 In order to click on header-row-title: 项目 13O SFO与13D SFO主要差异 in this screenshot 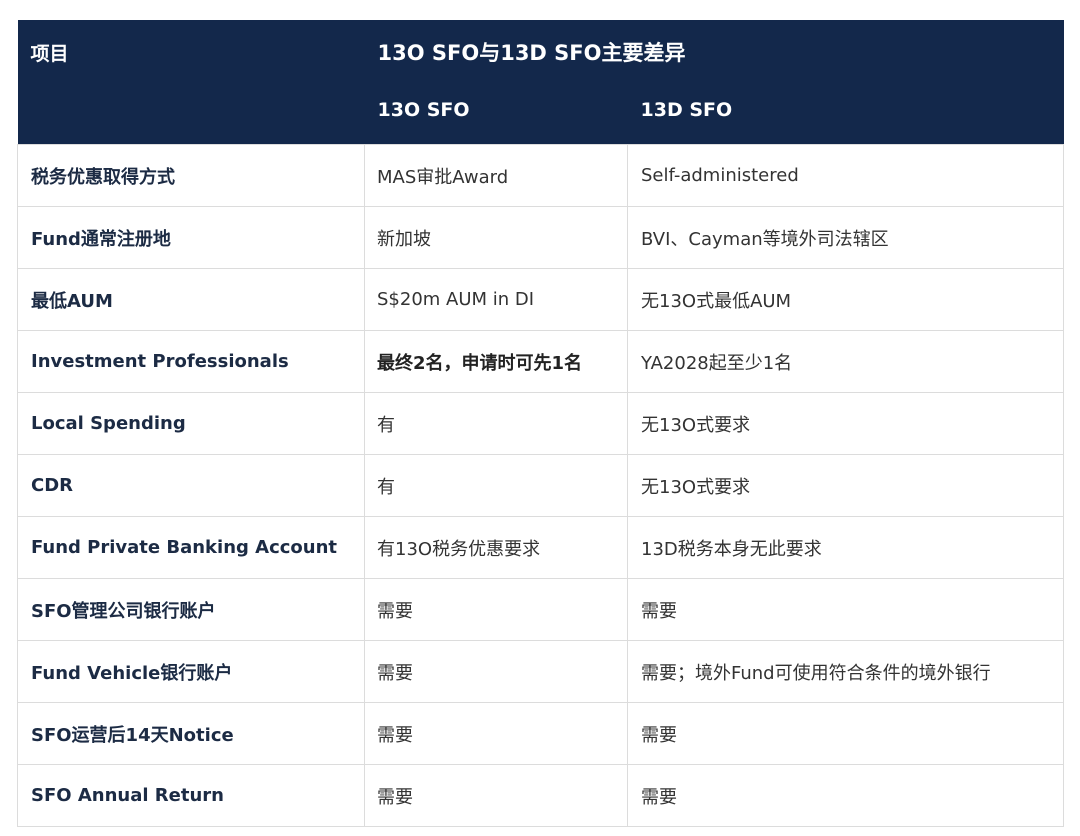, I will do `click(540, 52)`.